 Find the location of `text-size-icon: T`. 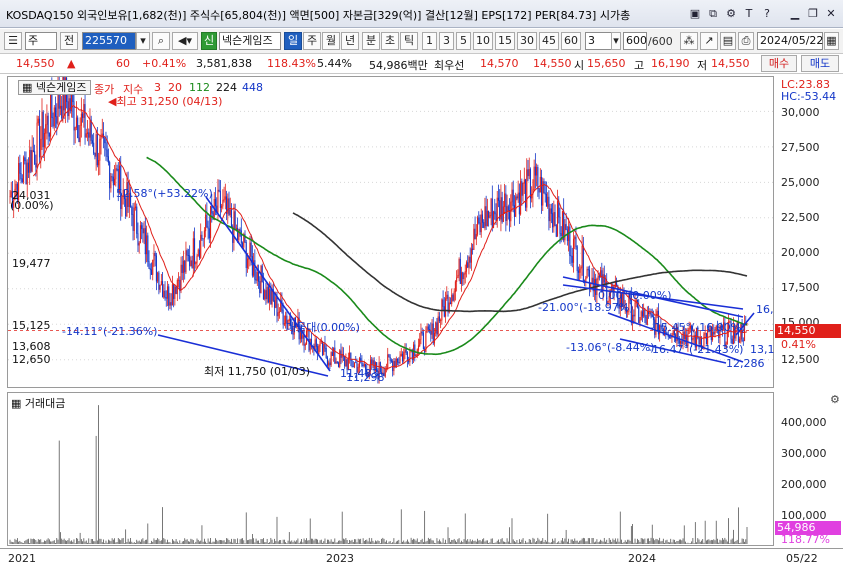

text-size-icon: T is located at coordinates (749, 13).